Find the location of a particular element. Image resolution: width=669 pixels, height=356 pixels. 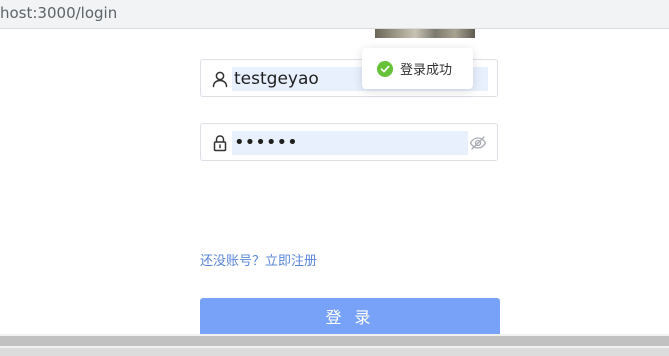

login-button: 登 录 is located at coordinates (350, 318).